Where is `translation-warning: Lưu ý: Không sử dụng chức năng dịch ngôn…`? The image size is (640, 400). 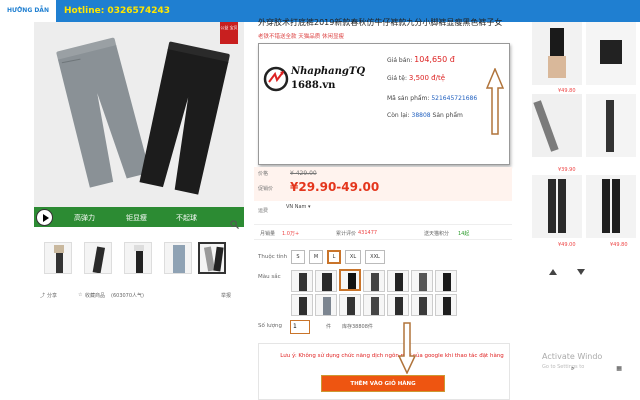 translation-warning: Lưu ý: Không sử dụng chức năng dịch ngôn… is located at coordinates (392, 356).